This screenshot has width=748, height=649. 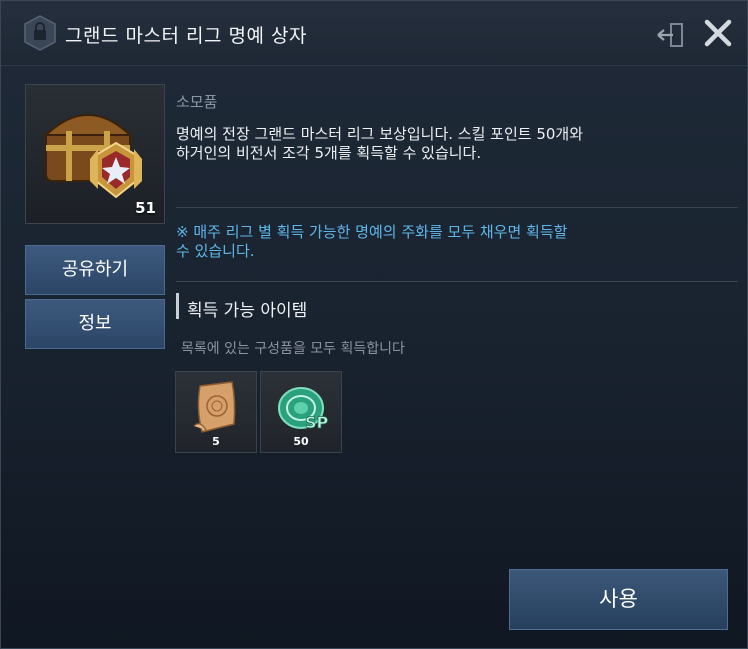 What do you see at coordinates (177, 306) in the screenshot?
I see `section-marker` at bounding box center [177, 306].